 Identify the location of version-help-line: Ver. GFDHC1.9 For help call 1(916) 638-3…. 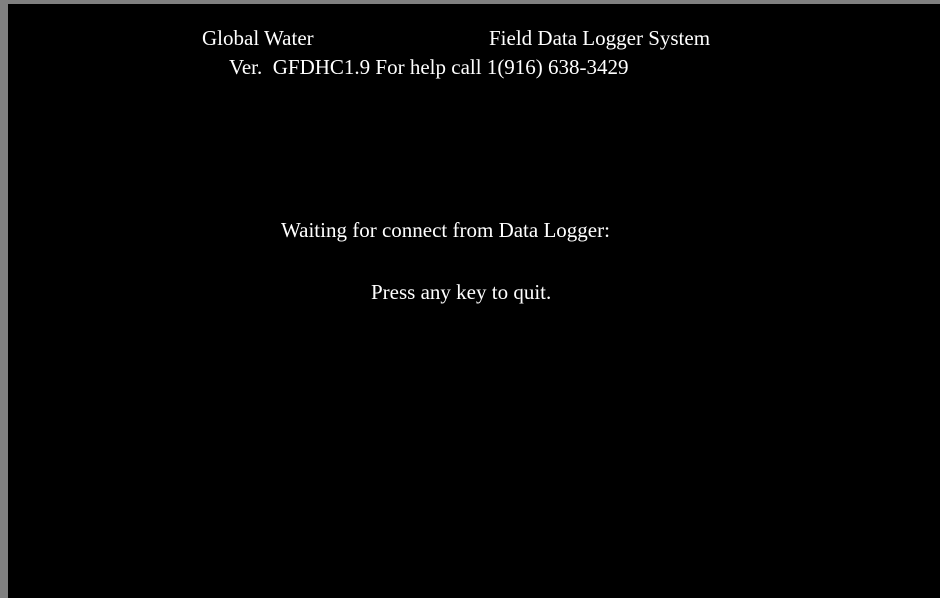
(429, 67).